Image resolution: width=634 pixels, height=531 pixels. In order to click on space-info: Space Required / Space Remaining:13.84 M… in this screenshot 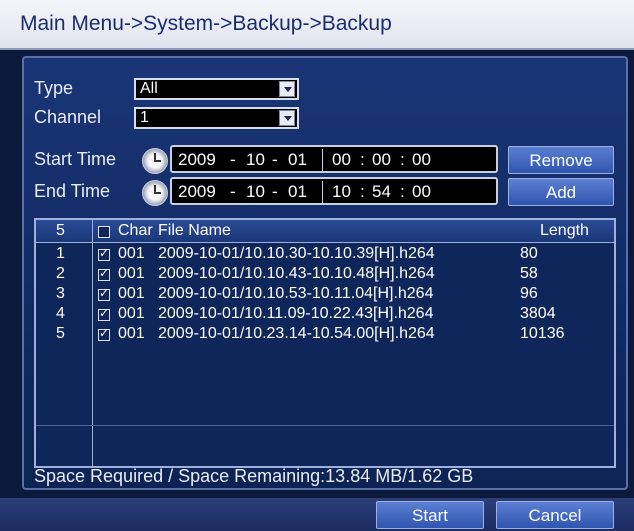, I will do `click(254, 476)`.